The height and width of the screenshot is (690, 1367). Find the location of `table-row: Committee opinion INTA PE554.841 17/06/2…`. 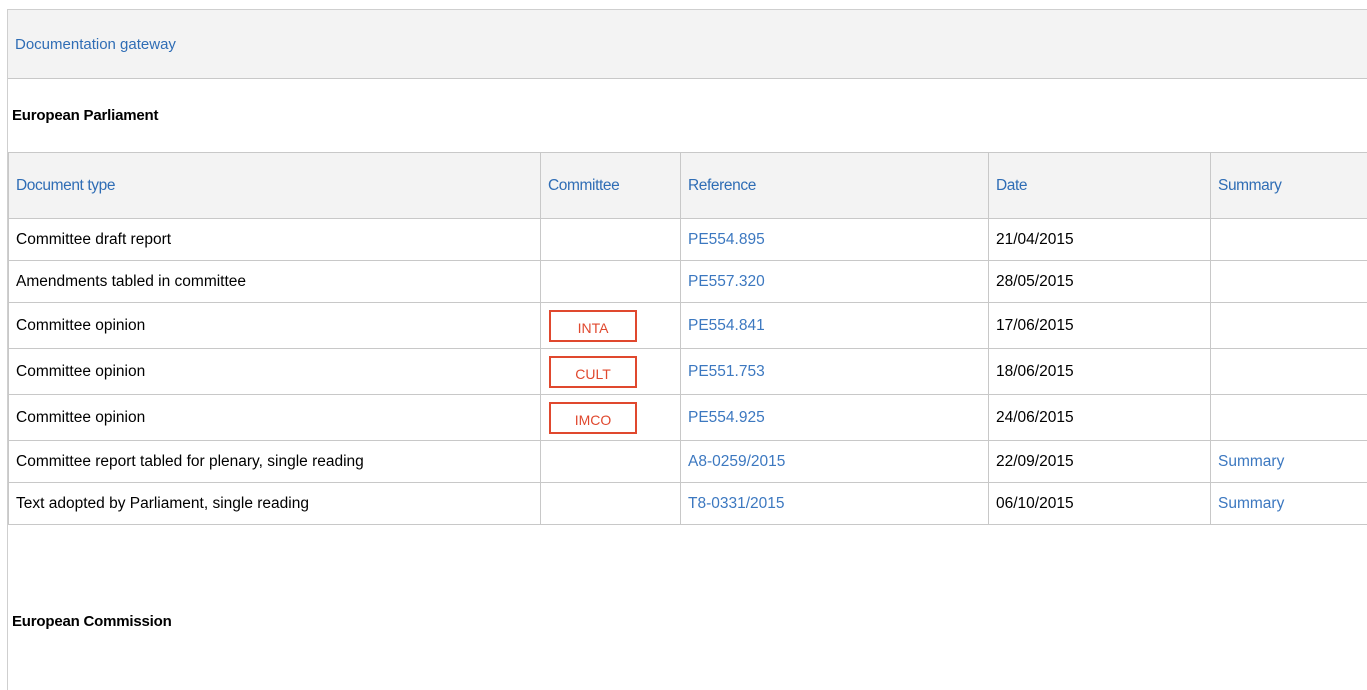

table-row: Committee opinion INTA PE554.841 17/06/2… is located at coordinates (688, 326).